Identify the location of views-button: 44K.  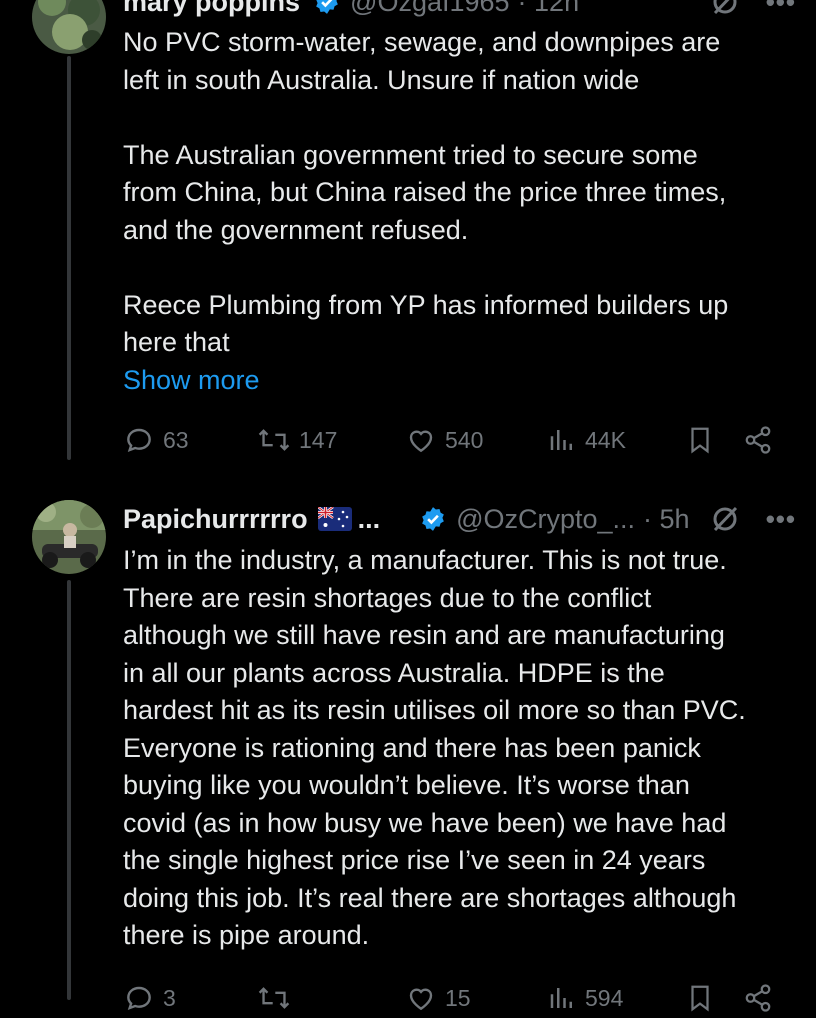
(616, 440).